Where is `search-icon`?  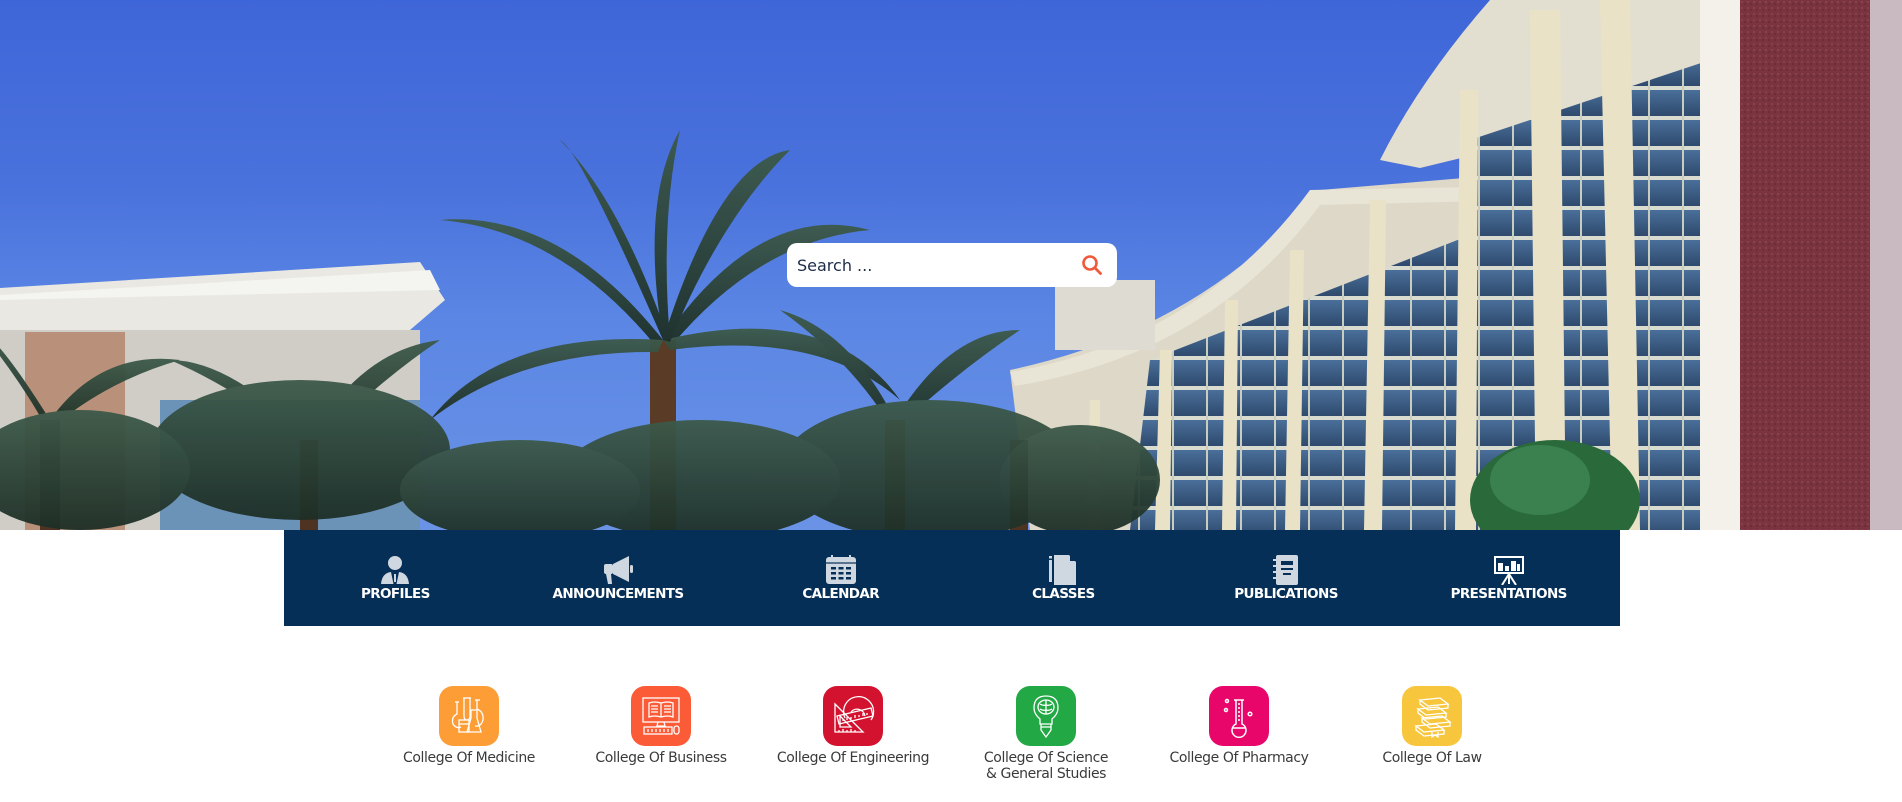
search-icon is located at coordinates (1092, 265).